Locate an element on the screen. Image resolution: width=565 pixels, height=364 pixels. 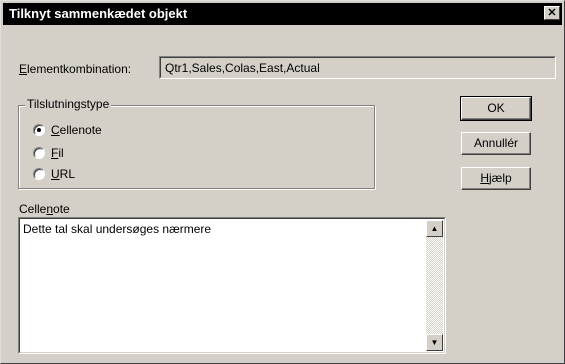
scroll-down-button: ▼ is located at coordinates (434, 342).